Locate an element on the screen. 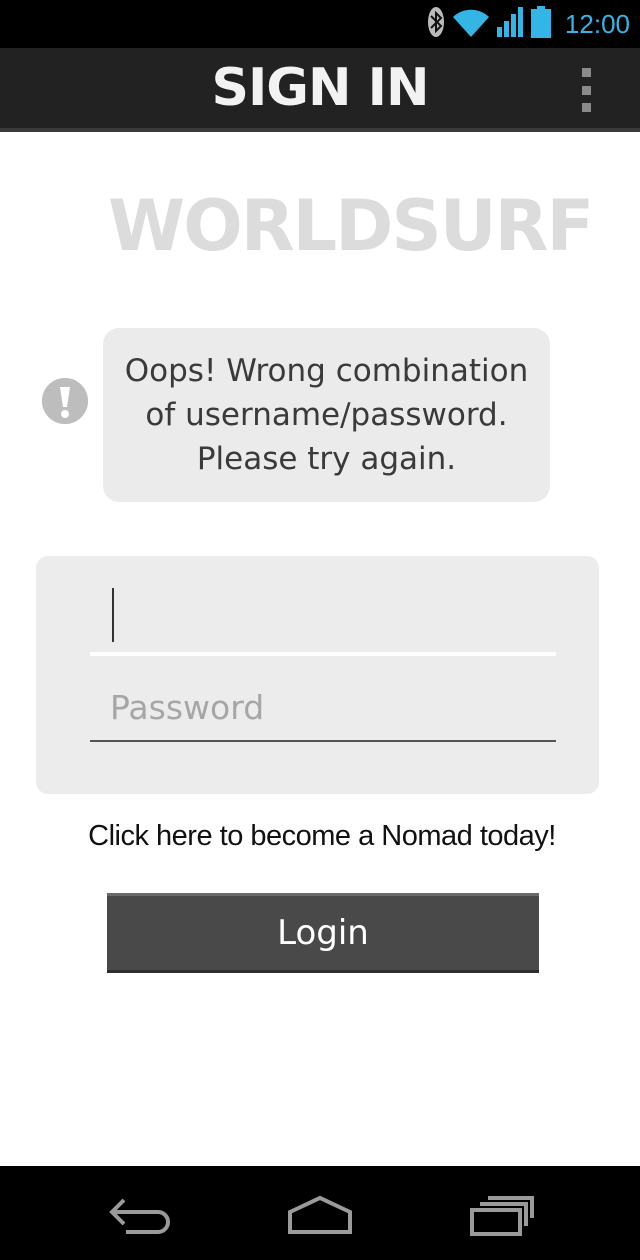 Image resolution: width=640 pixels, height=1260 pixels. page-title: SIGN IN is located at coordinates (320, 88).